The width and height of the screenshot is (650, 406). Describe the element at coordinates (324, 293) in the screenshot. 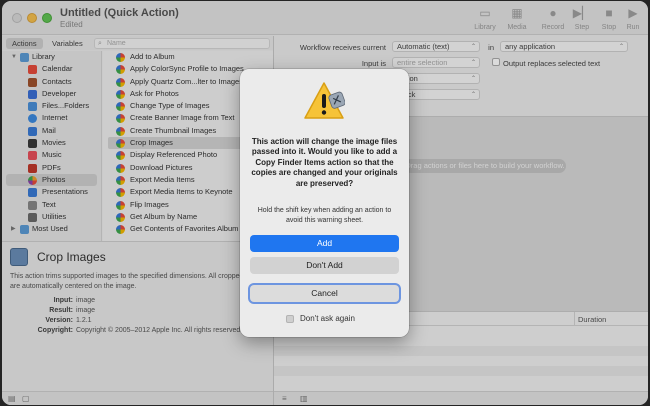

I see `cancel-button: Cancel` at that location.